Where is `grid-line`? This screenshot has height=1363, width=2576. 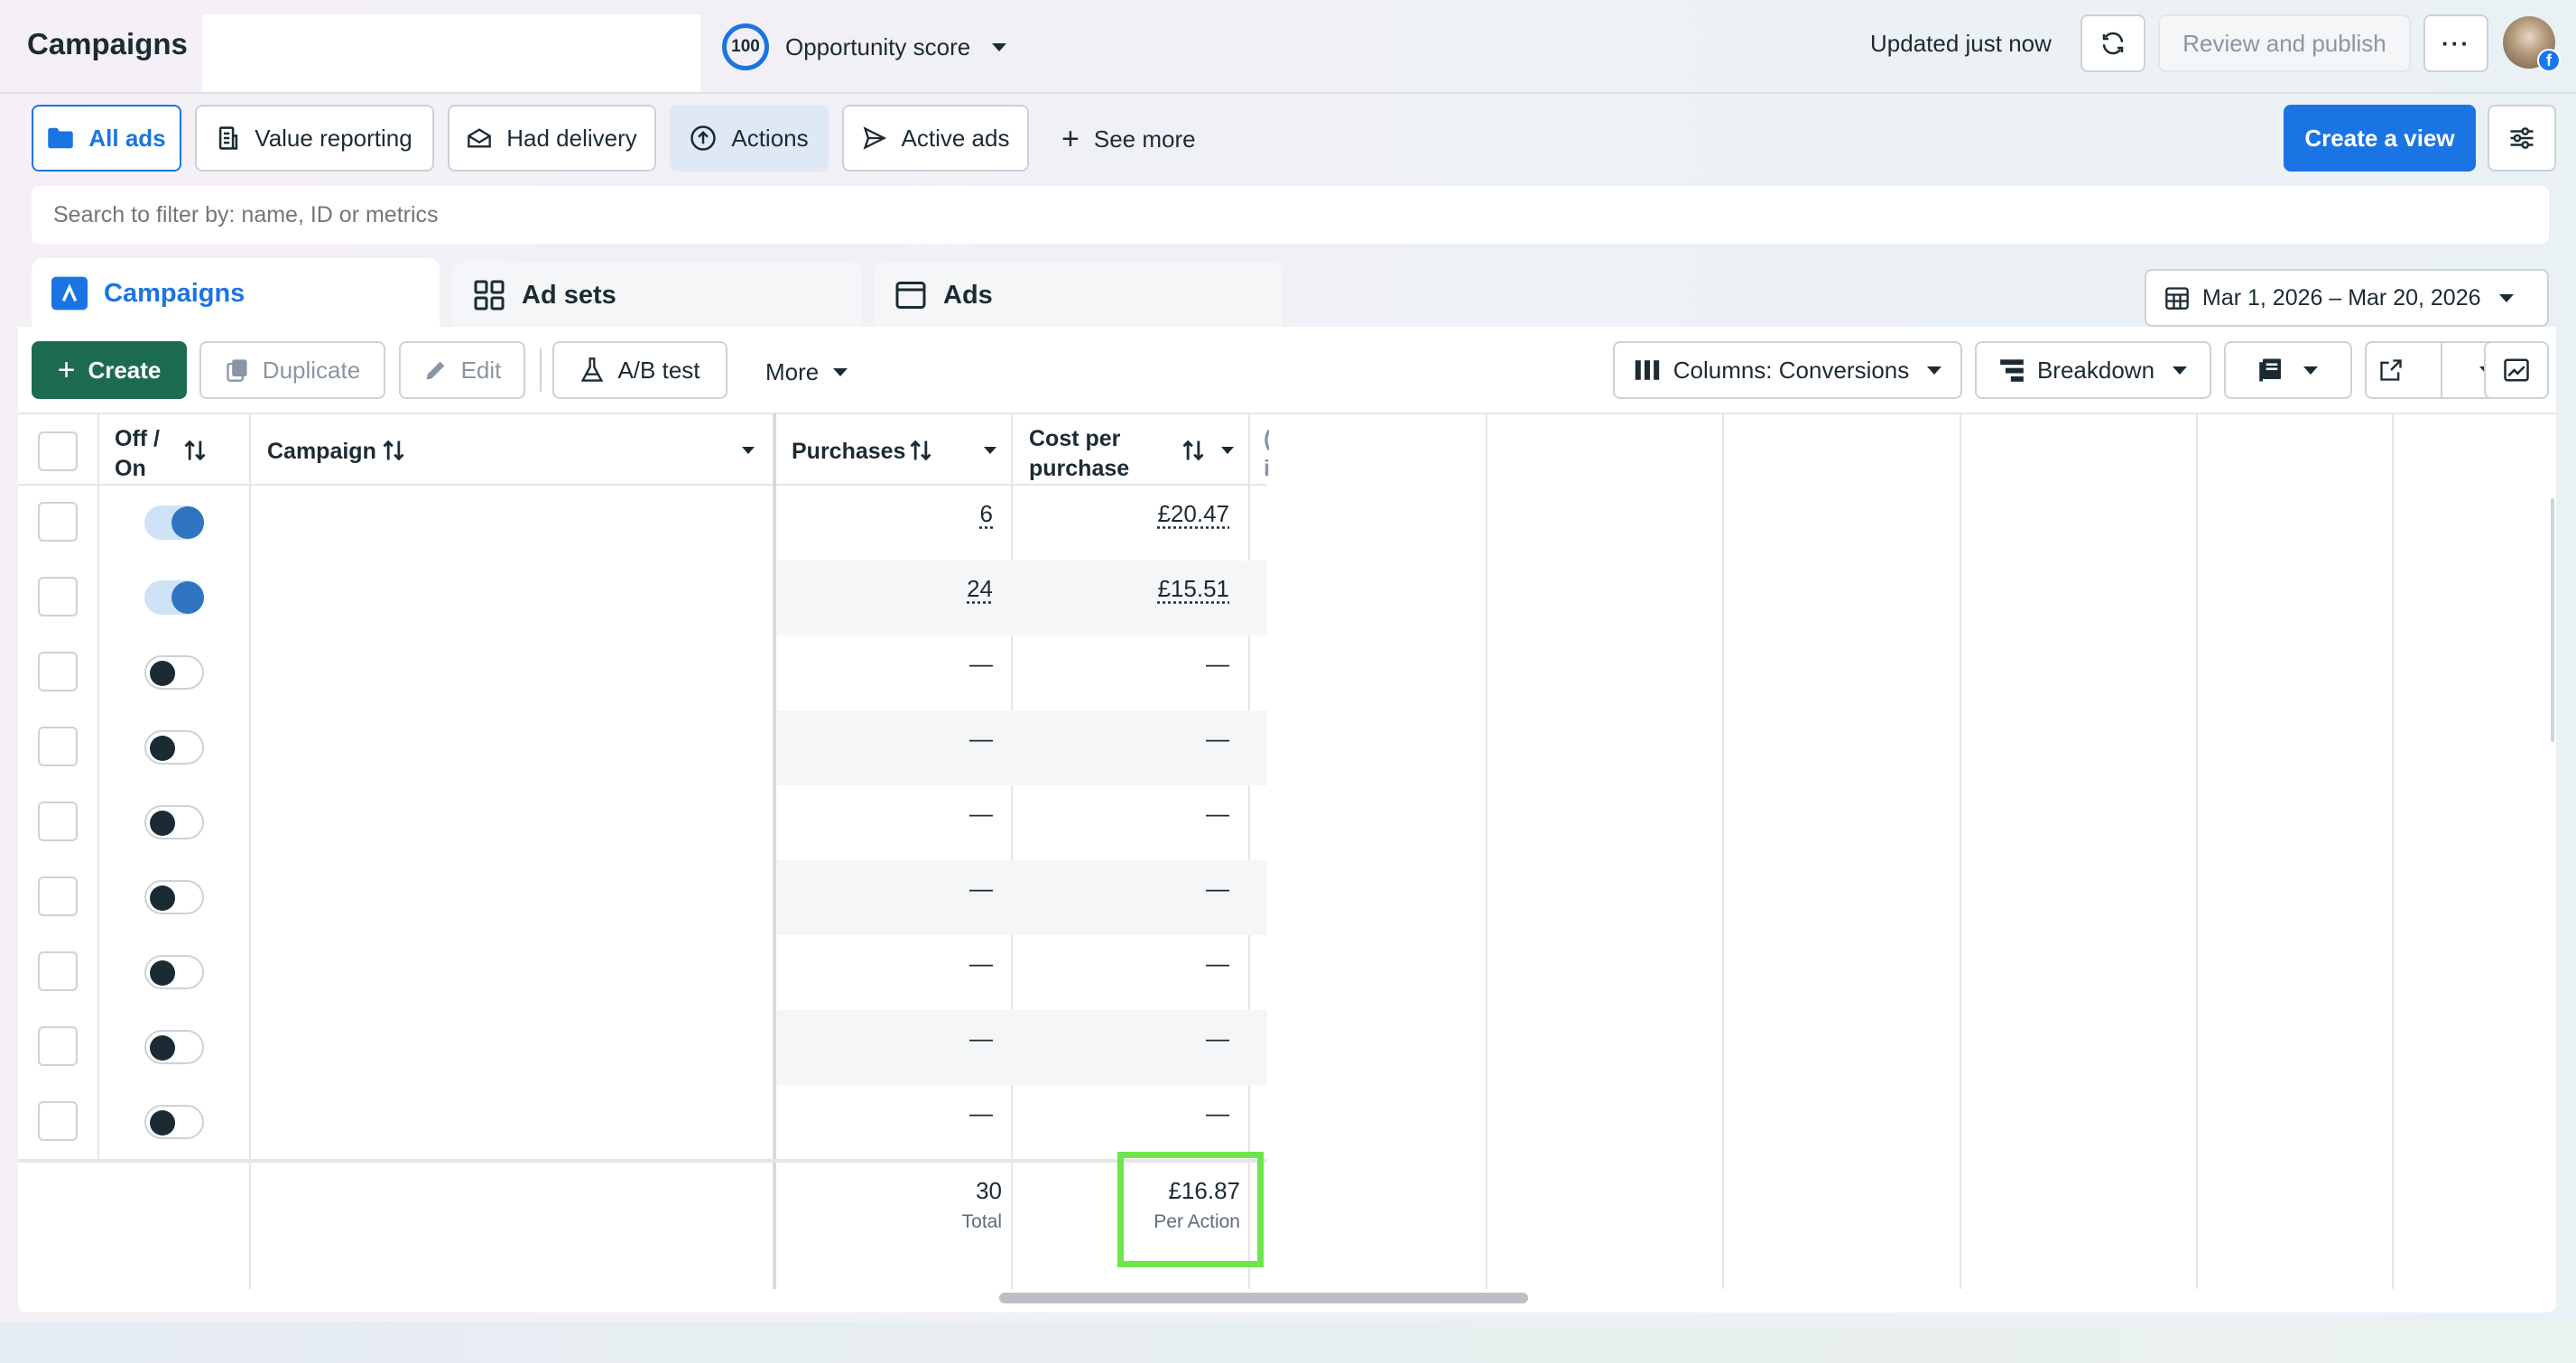
grid-line is located at coordinates (2393, 851).